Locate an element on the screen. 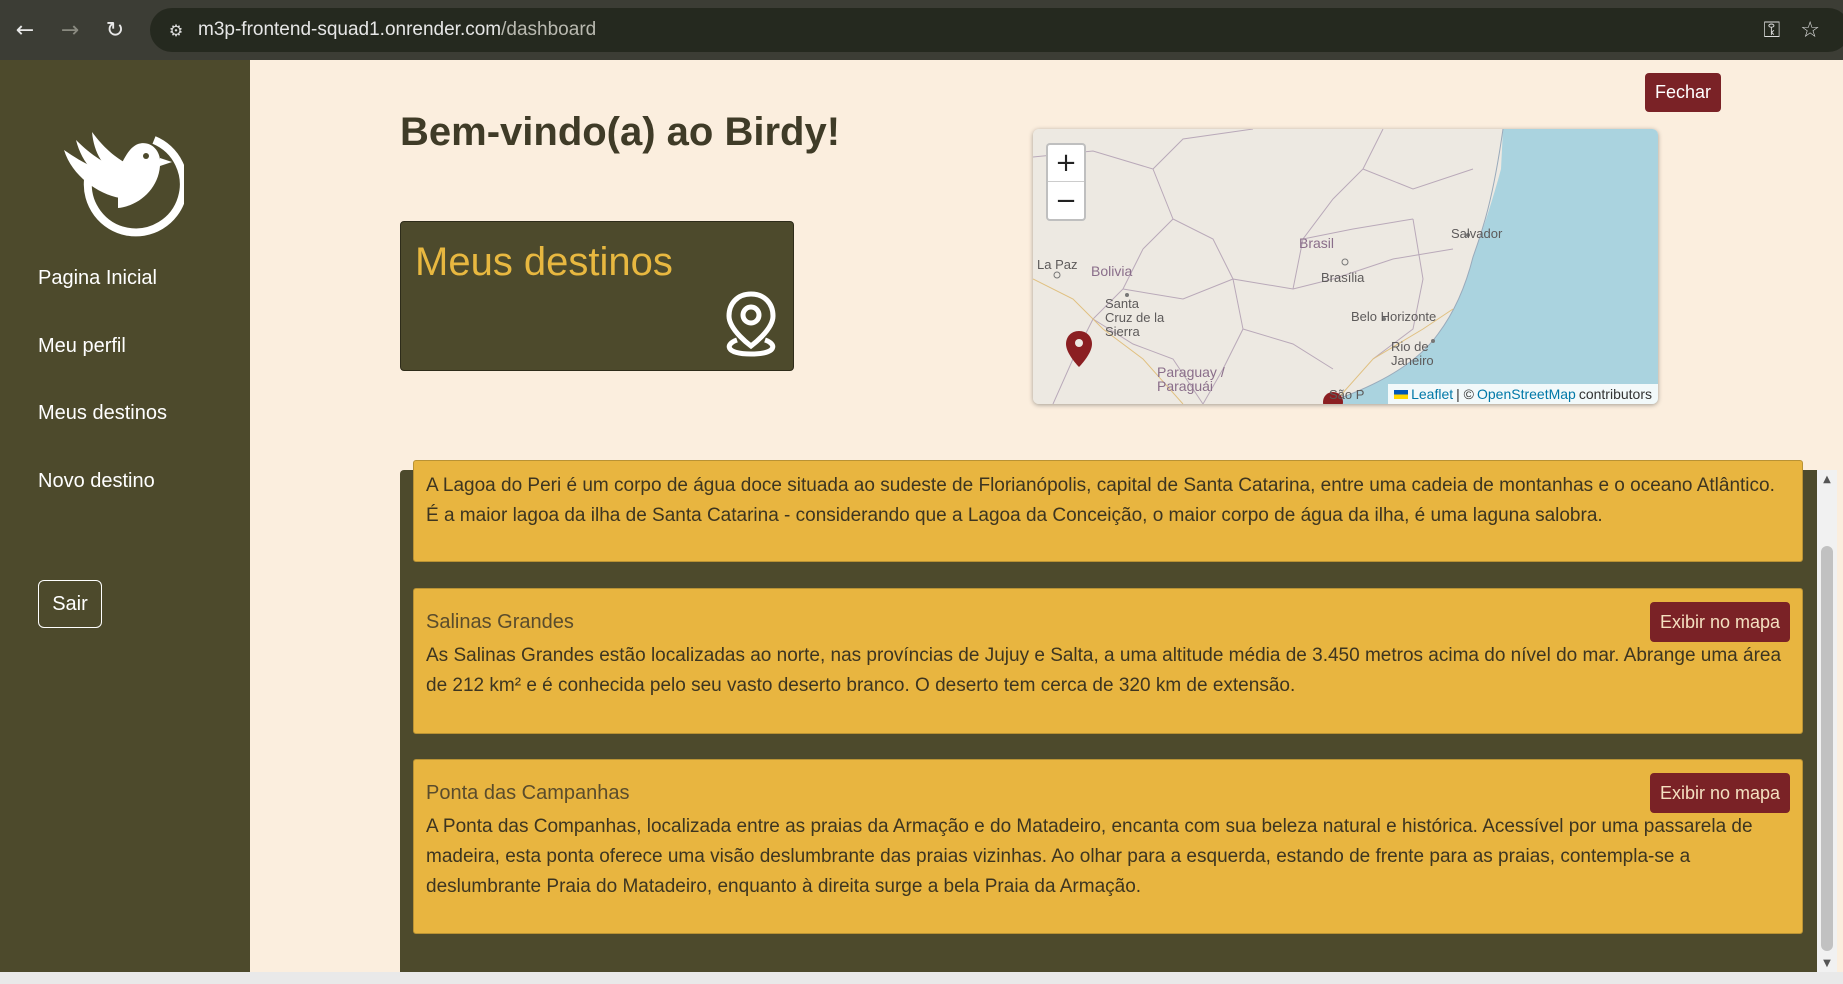 Image resolution: width=1843 pixels, height=984 pixels. destination-name: Ponta das Campanhas is located at coordinates (528, 793).